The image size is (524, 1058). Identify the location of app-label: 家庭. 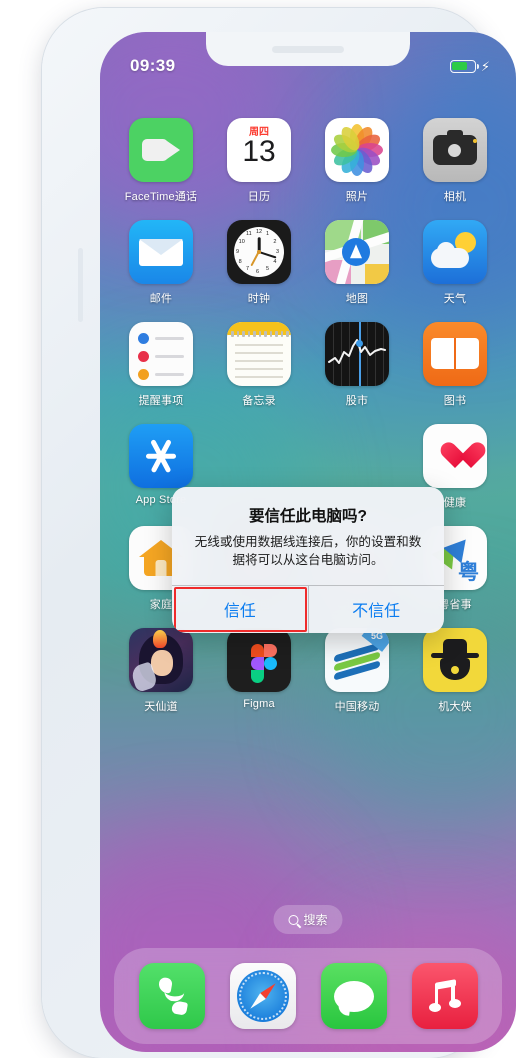
(161, 605).